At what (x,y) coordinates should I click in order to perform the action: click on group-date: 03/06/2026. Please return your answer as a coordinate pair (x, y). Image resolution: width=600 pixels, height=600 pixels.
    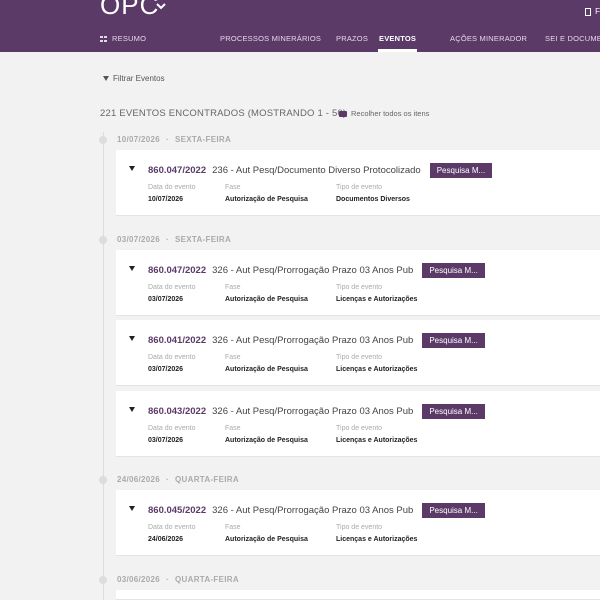
    Looking at the image, I should click on (139, 579).